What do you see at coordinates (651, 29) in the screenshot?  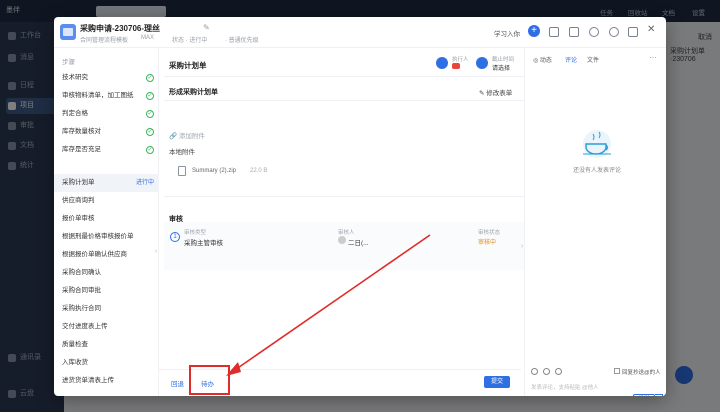 I see `close-icon: ✕` at bounding box center [651, 29].